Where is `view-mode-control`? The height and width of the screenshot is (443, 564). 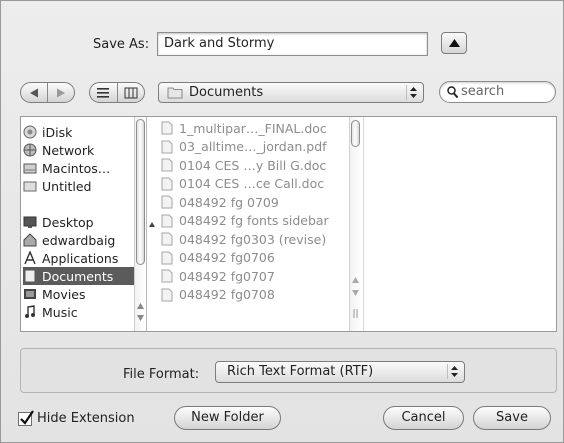
view-mode-control is located at coordinates (117, 92).